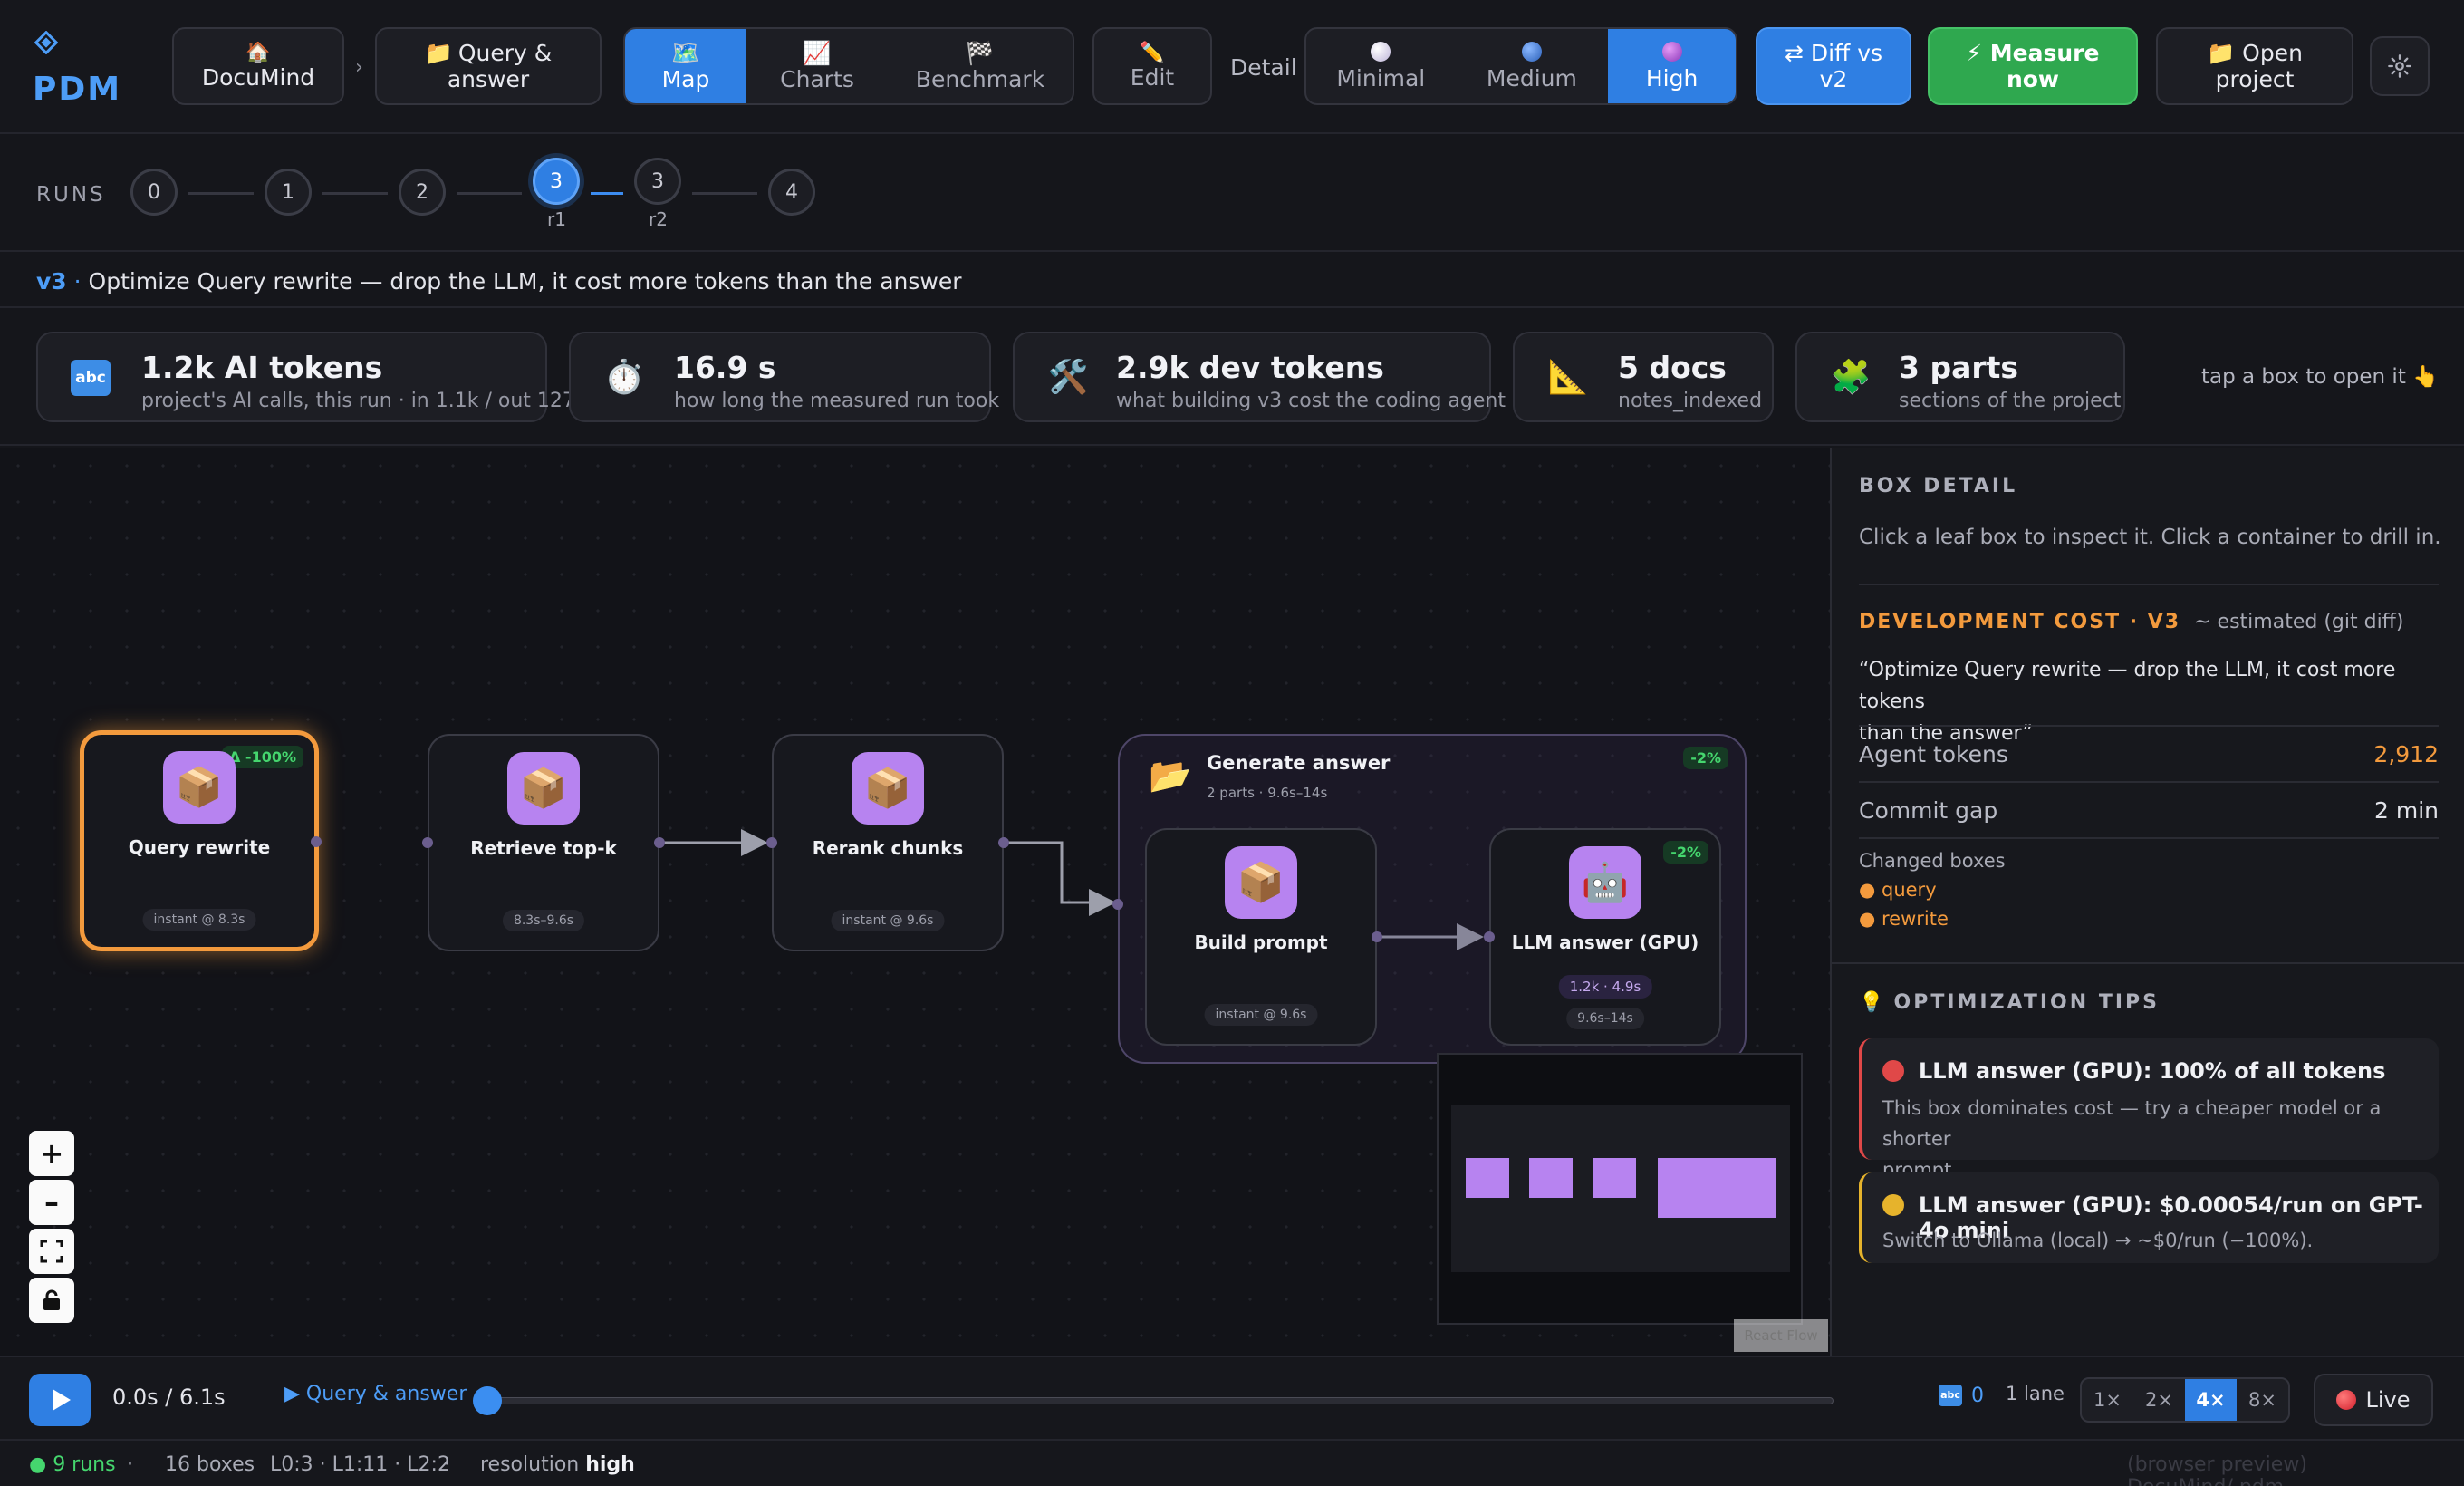  I want to click on tab-charts: 📈 Charts, so click(817, 66).